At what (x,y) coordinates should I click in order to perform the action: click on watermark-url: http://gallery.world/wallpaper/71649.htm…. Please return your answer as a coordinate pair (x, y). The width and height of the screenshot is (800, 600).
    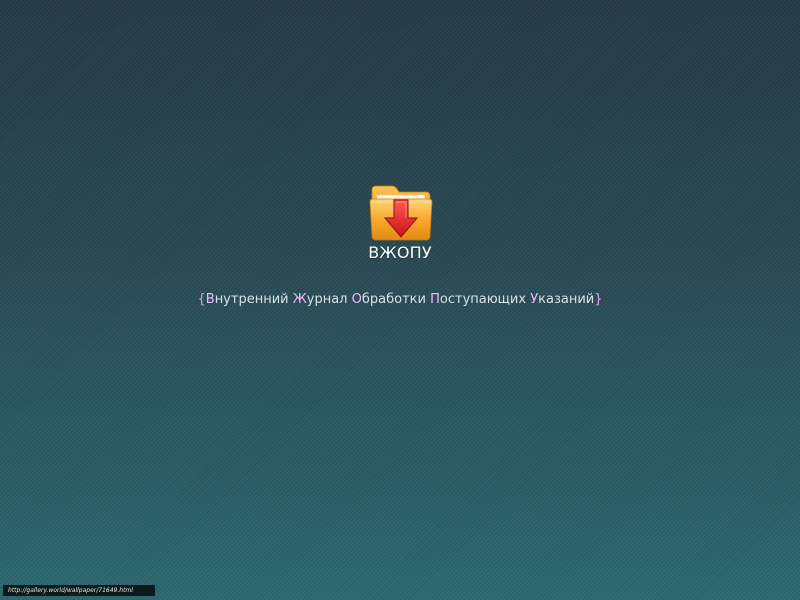
    Looking at the image, I should click on (79, 590).